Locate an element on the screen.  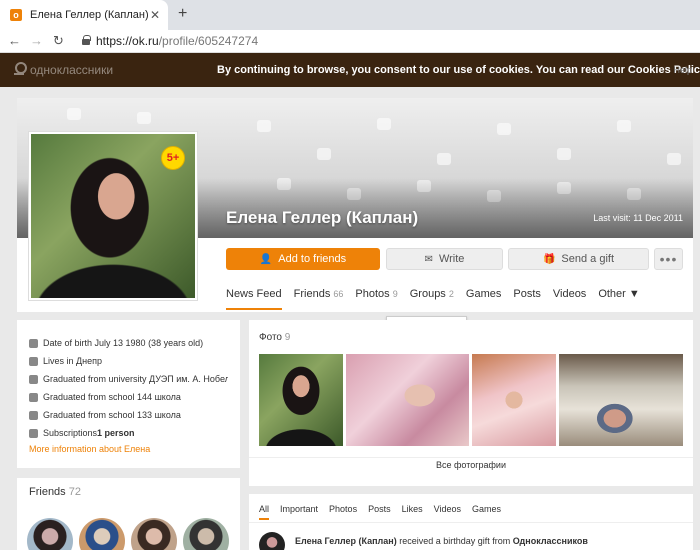
feed-author-avatar is located at coordinates (272, 541).